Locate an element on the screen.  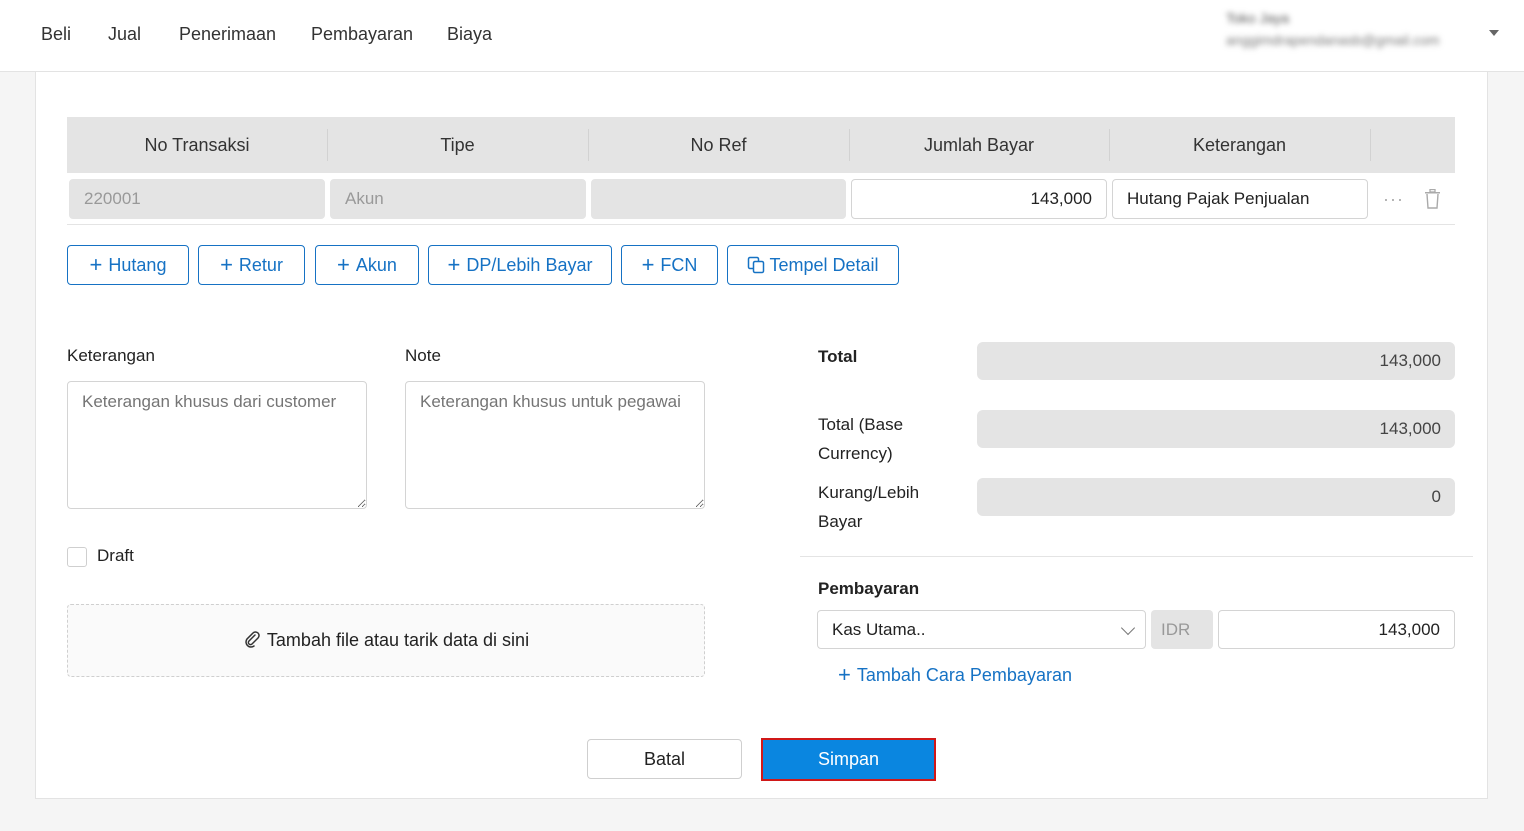
payment-amount-input: 143,000 is located at coordinates (1336, 629).